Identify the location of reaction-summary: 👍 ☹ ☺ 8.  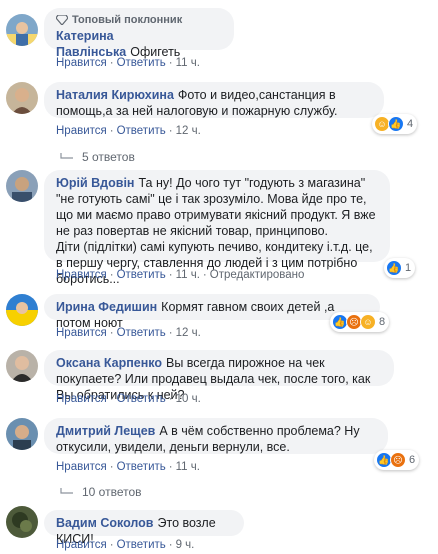
(360, 322).